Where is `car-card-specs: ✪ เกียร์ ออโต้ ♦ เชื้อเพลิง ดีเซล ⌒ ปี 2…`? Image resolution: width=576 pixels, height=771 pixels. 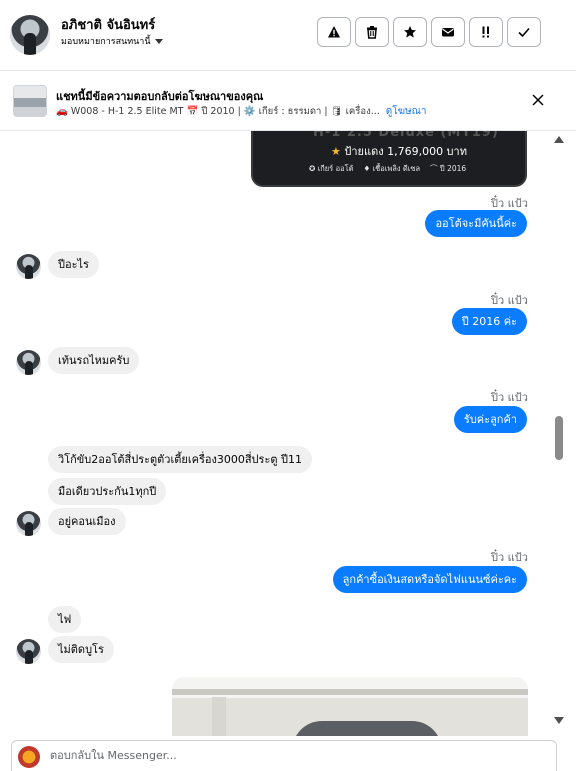
car-card-specs: ✪ เกียร์ ออโต้ ♦ เชื้อเพลิง ดีเซล ⌒ ปี 2… is located at coordinates (387, 169).